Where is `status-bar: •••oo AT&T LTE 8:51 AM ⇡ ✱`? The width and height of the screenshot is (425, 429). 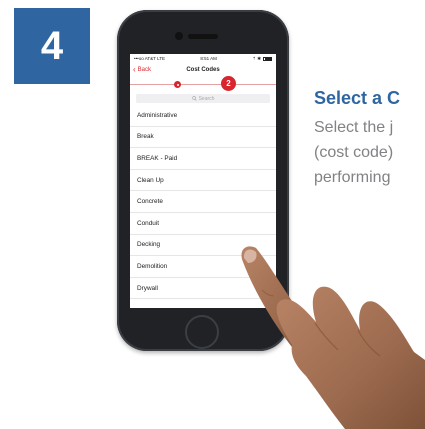 status-bar: •••oo AT&T LTE 8:51 AM ⇡ ✱ is located at coordinates (203, 58).